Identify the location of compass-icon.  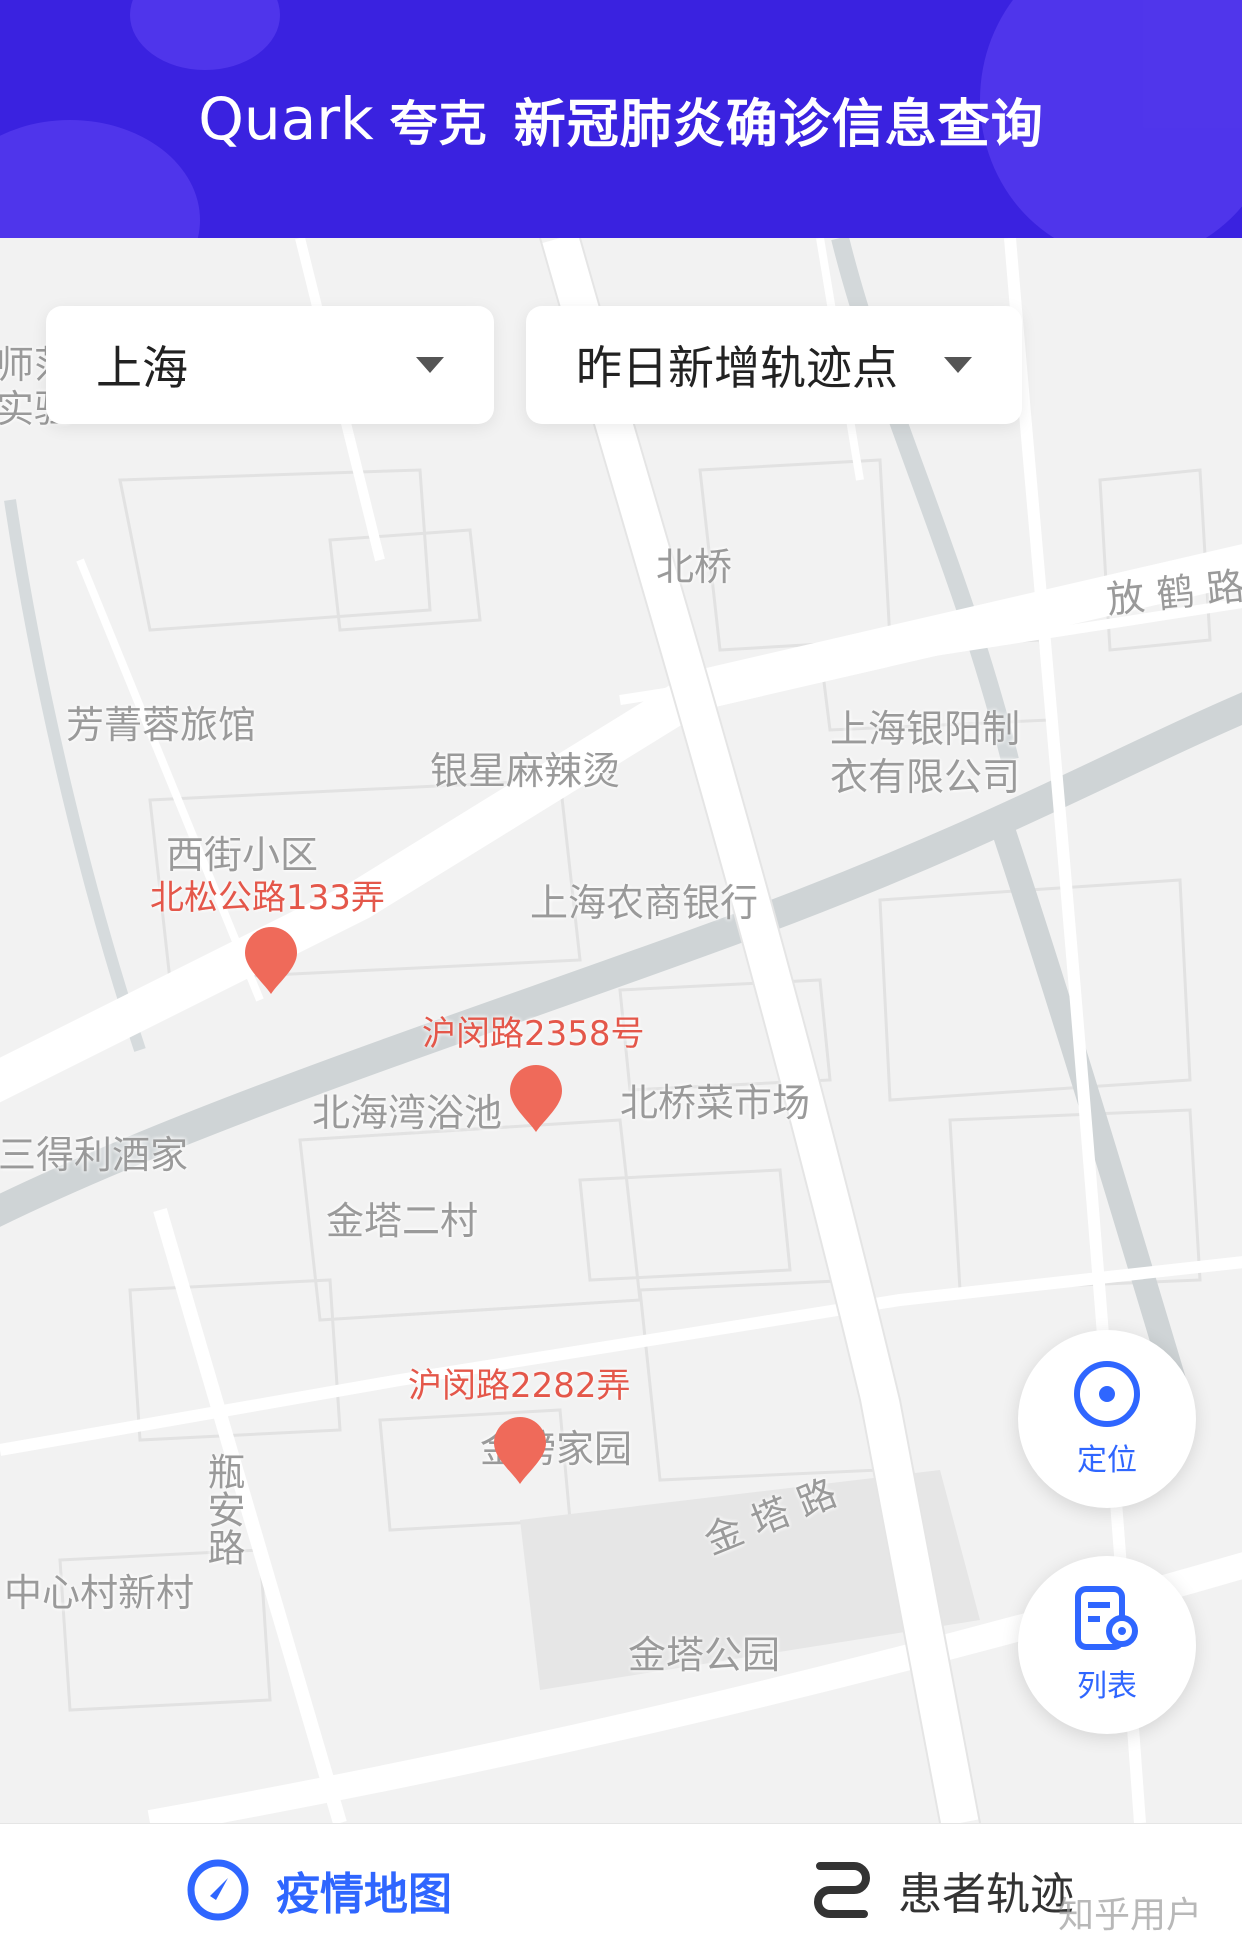
(218, 1890).